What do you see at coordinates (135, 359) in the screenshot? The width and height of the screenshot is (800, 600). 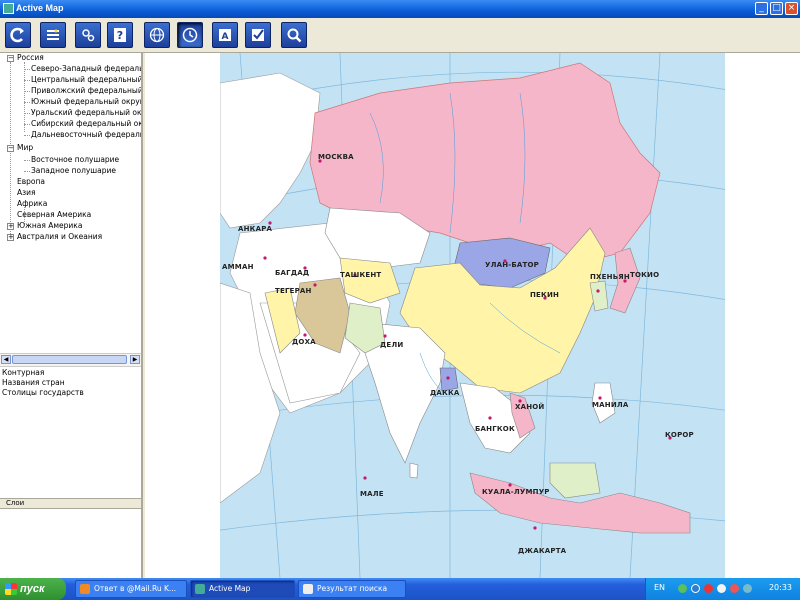 I see `scroll-right-arrow-icon: ▶` at bounding box center [135, 359].